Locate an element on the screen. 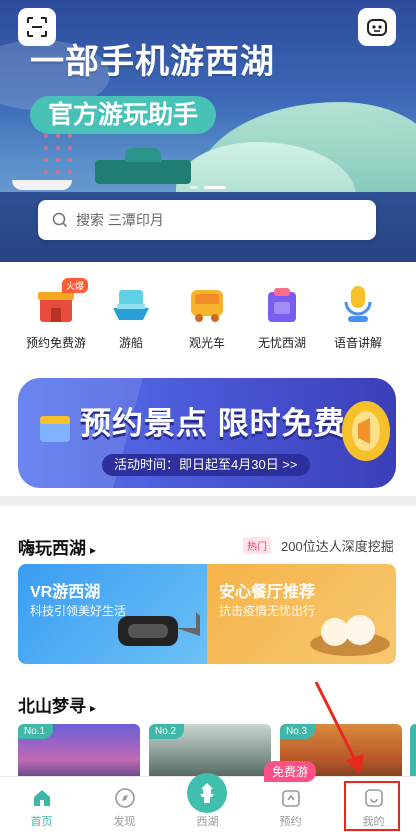 This screenshot has height=832, width=416. quick-action-label: 无忧西湖 is located at coordinates (281, 343).